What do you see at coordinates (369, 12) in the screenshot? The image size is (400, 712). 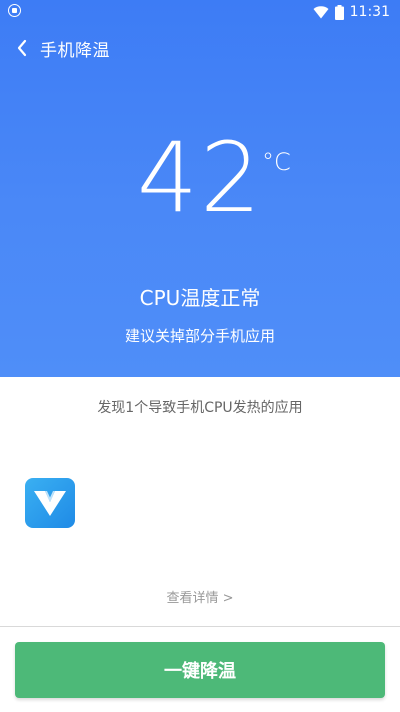 I see `status-time: 11:31` at bounding box center [369, 12].